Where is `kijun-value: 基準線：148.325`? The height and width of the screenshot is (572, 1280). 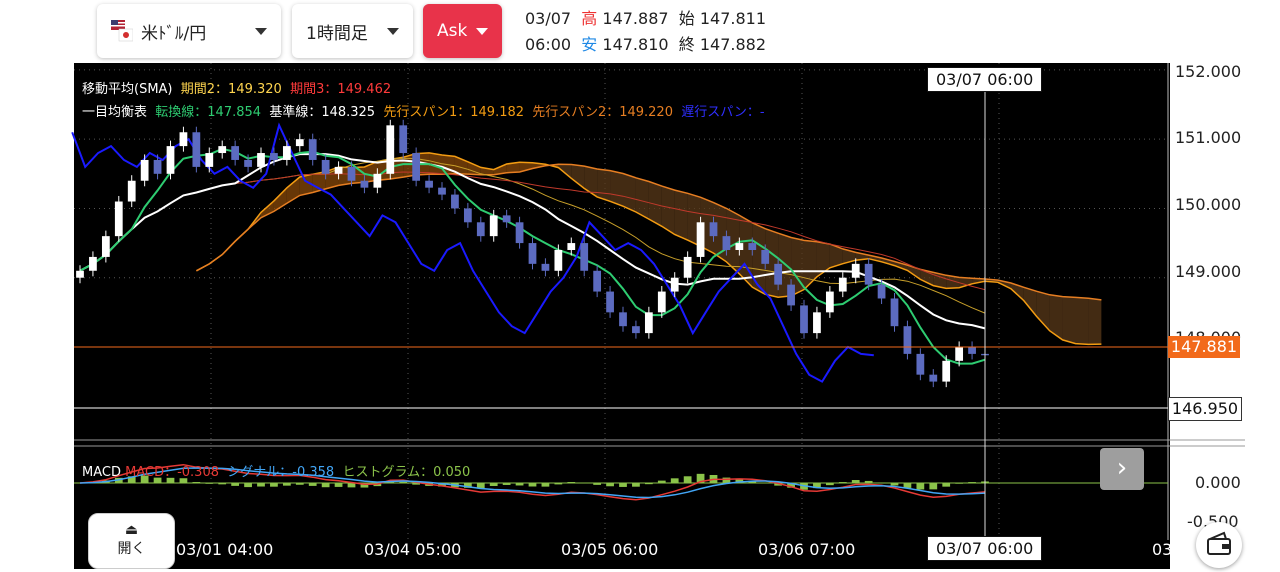
kijun-value: 基準線：148.325 is located at coordinates (322, 112).